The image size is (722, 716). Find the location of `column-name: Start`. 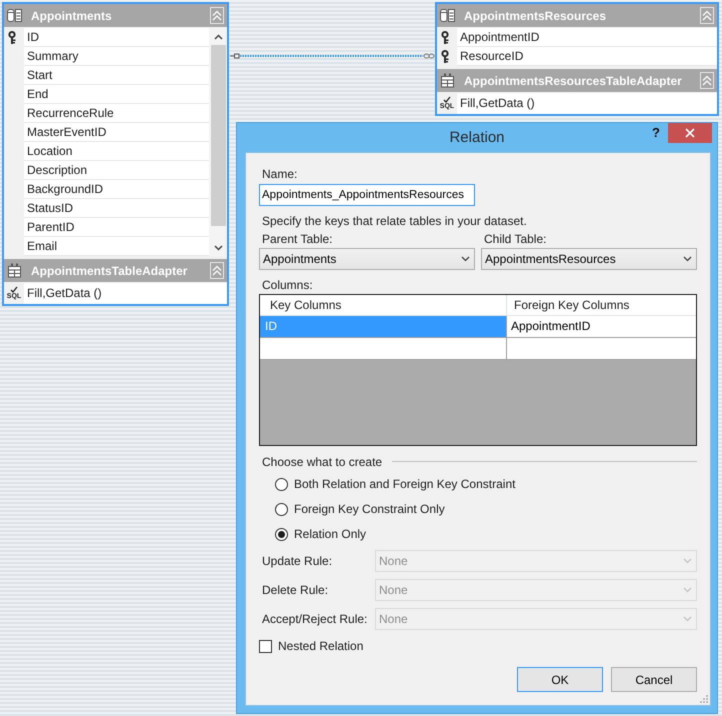

column-name: Start is located at coordinates (116, 75).